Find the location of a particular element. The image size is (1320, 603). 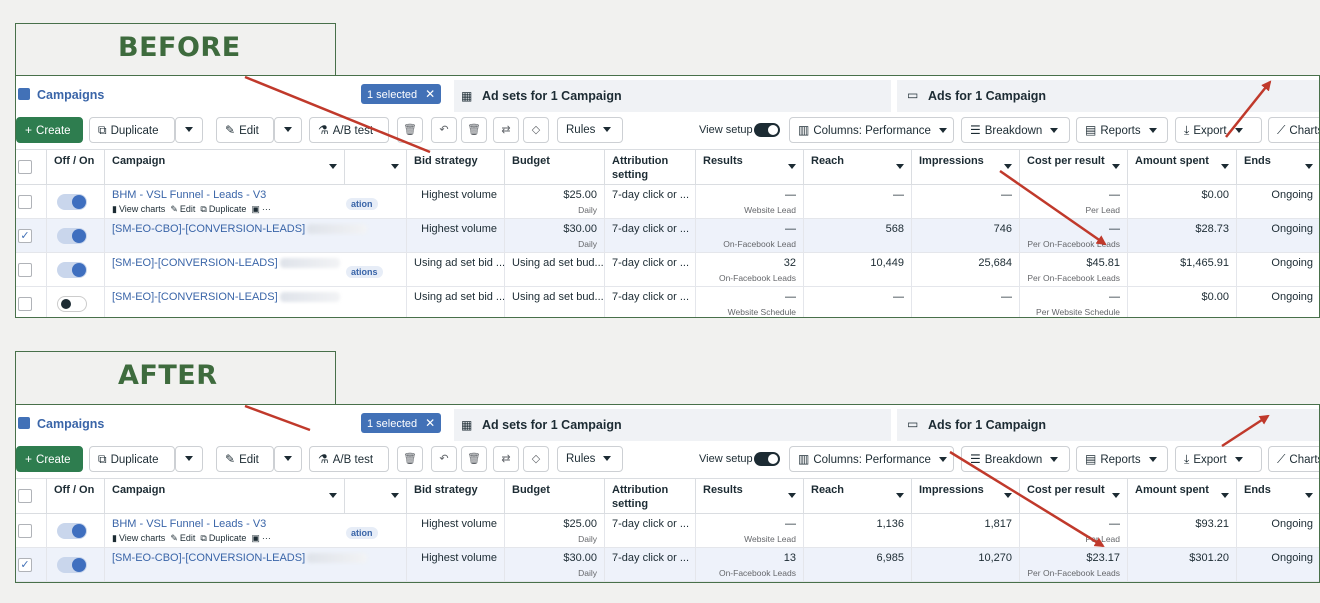

delete-disabled-icon: 🗑 is located at coordinates (410, 459).